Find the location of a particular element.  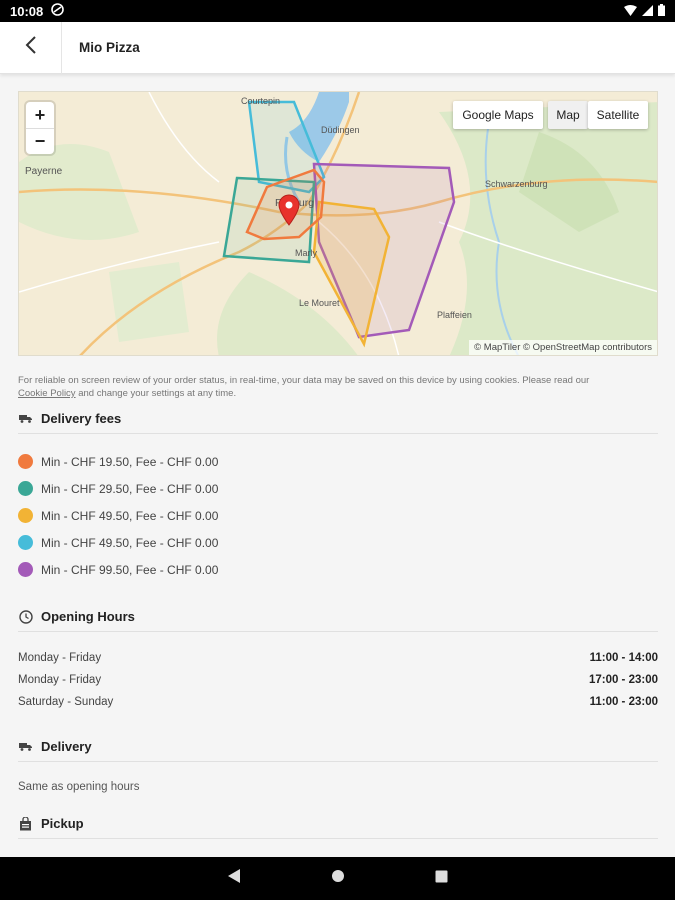

nav-recents-button is located at coordinates (441, 879).